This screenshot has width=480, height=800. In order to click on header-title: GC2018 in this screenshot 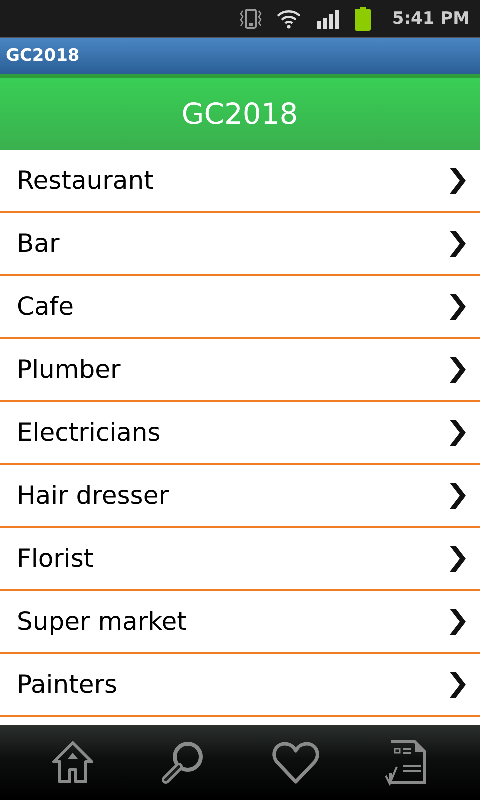, I will do `click(240, 114)`.